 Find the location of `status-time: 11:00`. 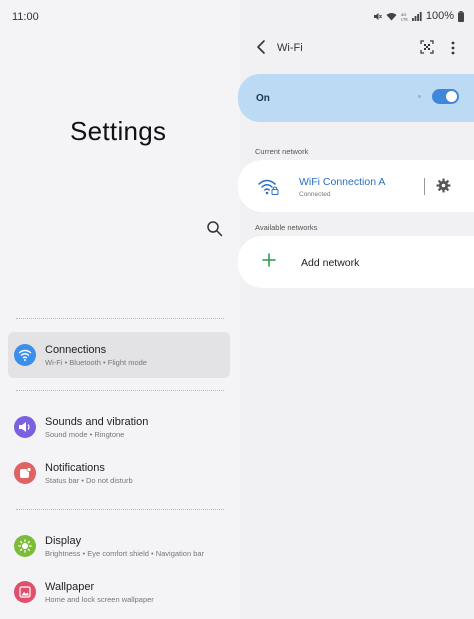

status-time: 11:00 is located at coordinates (25, 17).